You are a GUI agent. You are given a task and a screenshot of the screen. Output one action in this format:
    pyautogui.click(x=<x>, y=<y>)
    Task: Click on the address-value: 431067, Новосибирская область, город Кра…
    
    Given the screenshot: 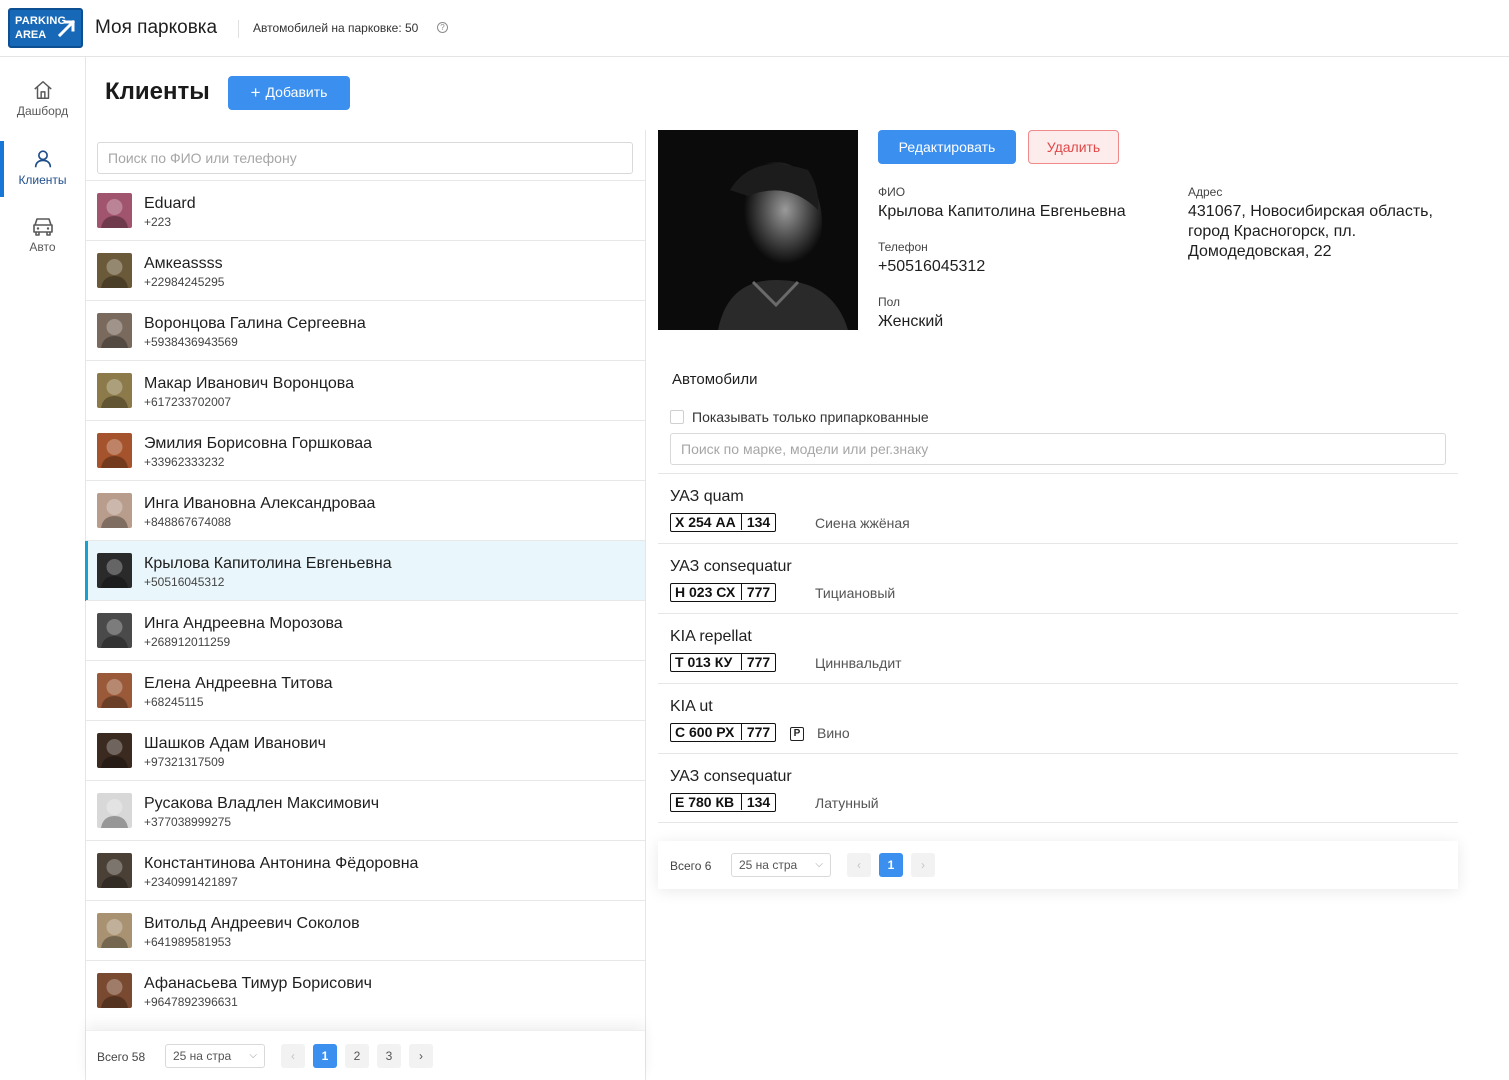 What is the action you would take?
    pyautogui.click(x=1310, y=231)
    